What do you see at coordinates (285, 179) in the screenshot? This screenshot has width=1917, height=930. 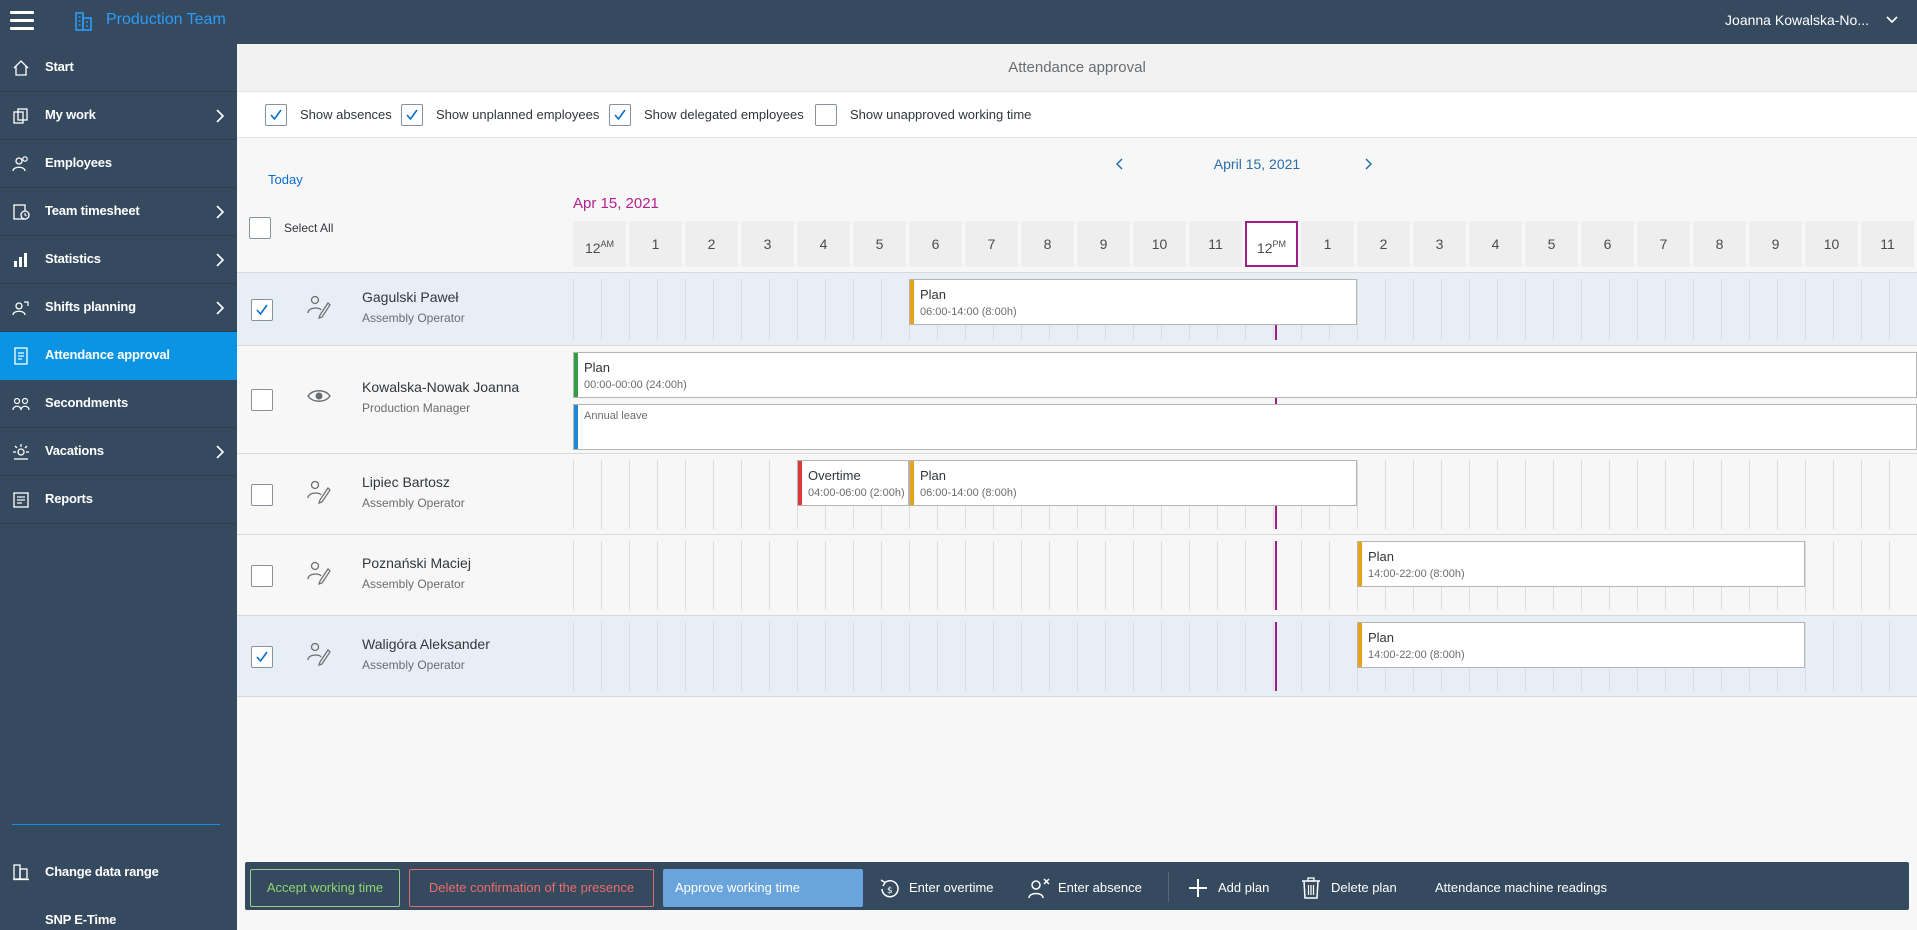 I see `today-link: Today` at bounding box center [285, 179].